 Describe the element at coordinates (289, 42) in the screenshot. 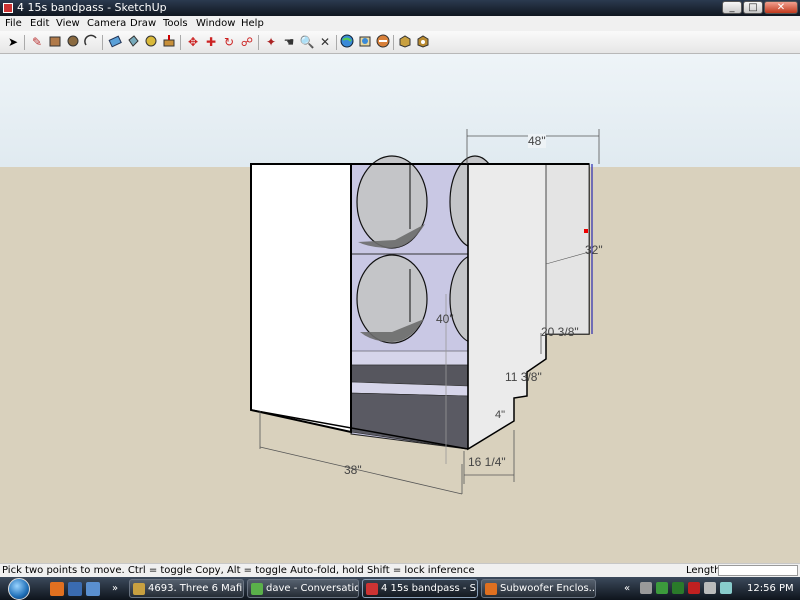

I see `pan-icon: ☚` at that location.